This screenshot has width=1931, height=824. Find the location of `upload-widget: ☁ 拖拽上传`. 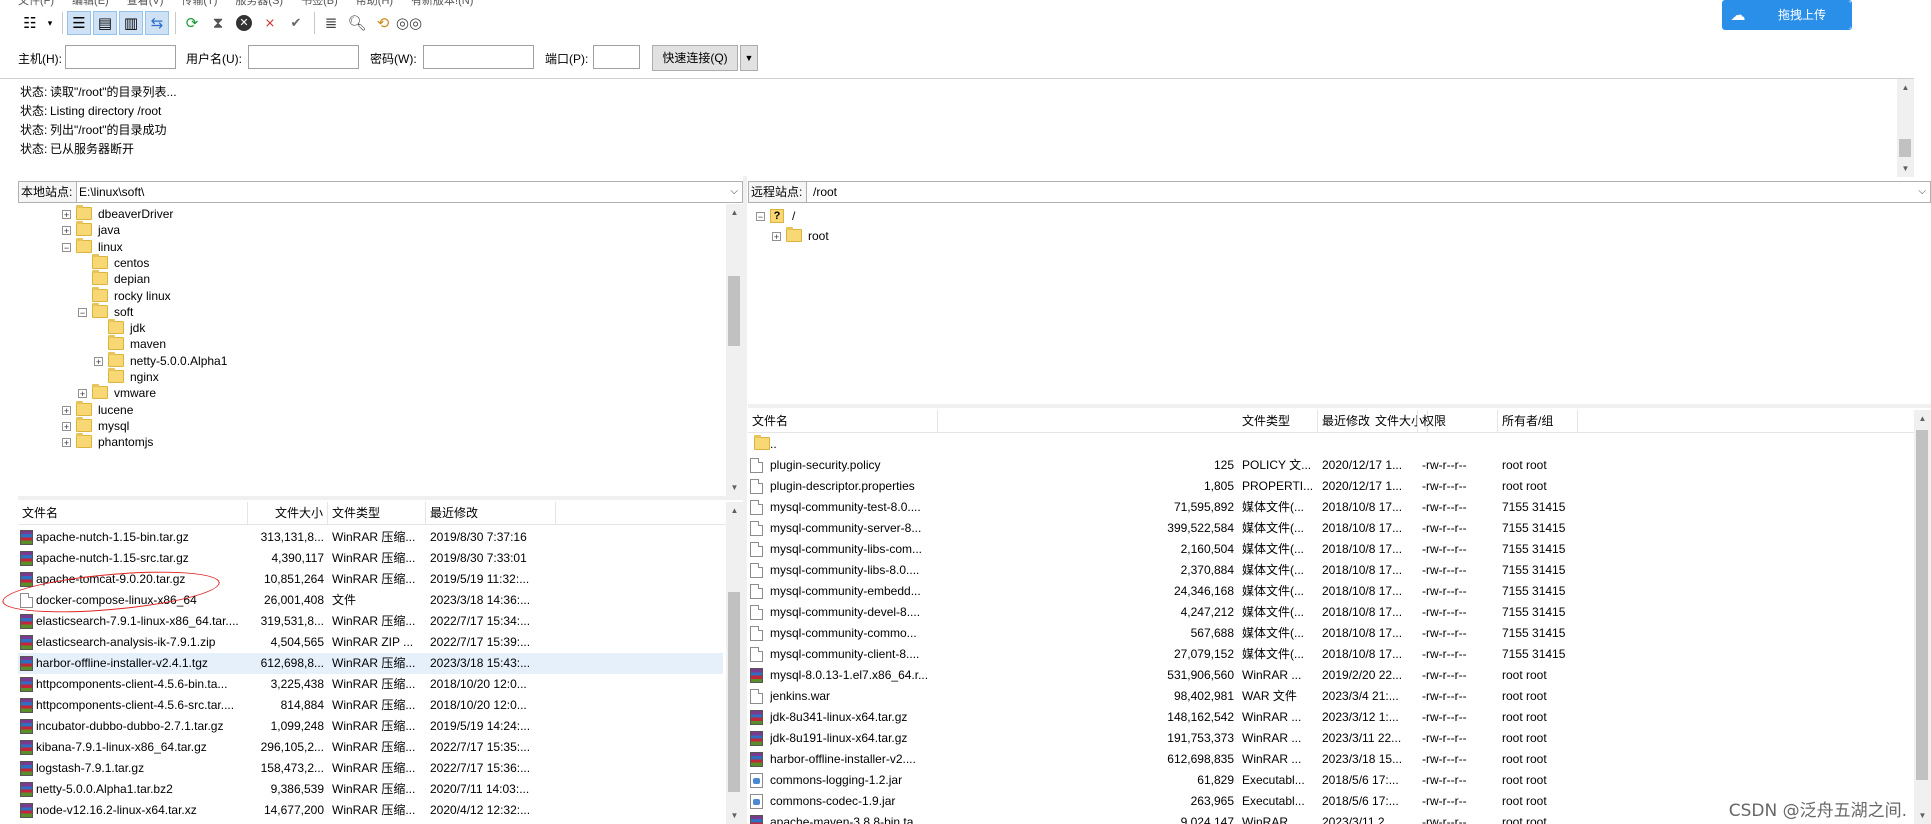

upload-widget: ☁ 拖拽上传 is located at coordinates (1787, 15).